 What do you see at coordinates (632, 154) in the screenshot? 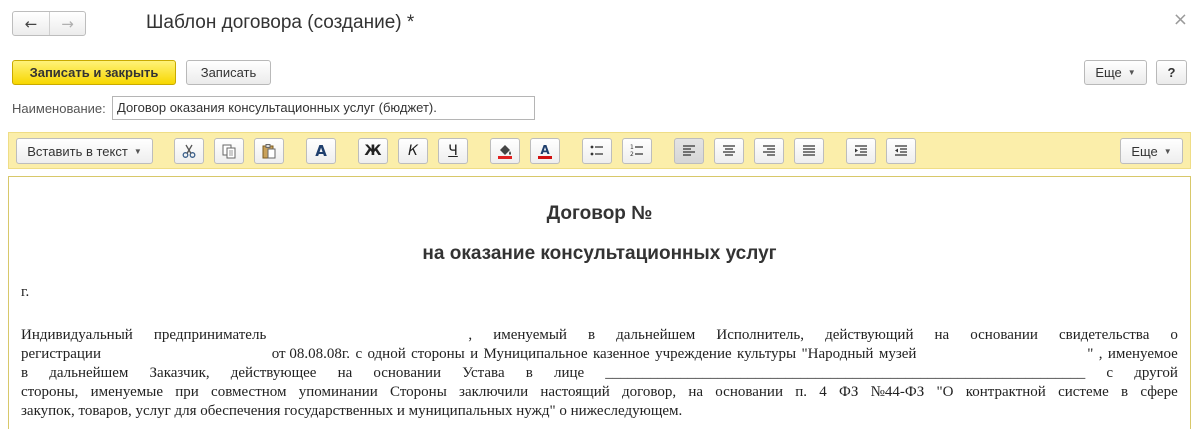
I see `svg-text: 2` at bounding box center [632, 154].